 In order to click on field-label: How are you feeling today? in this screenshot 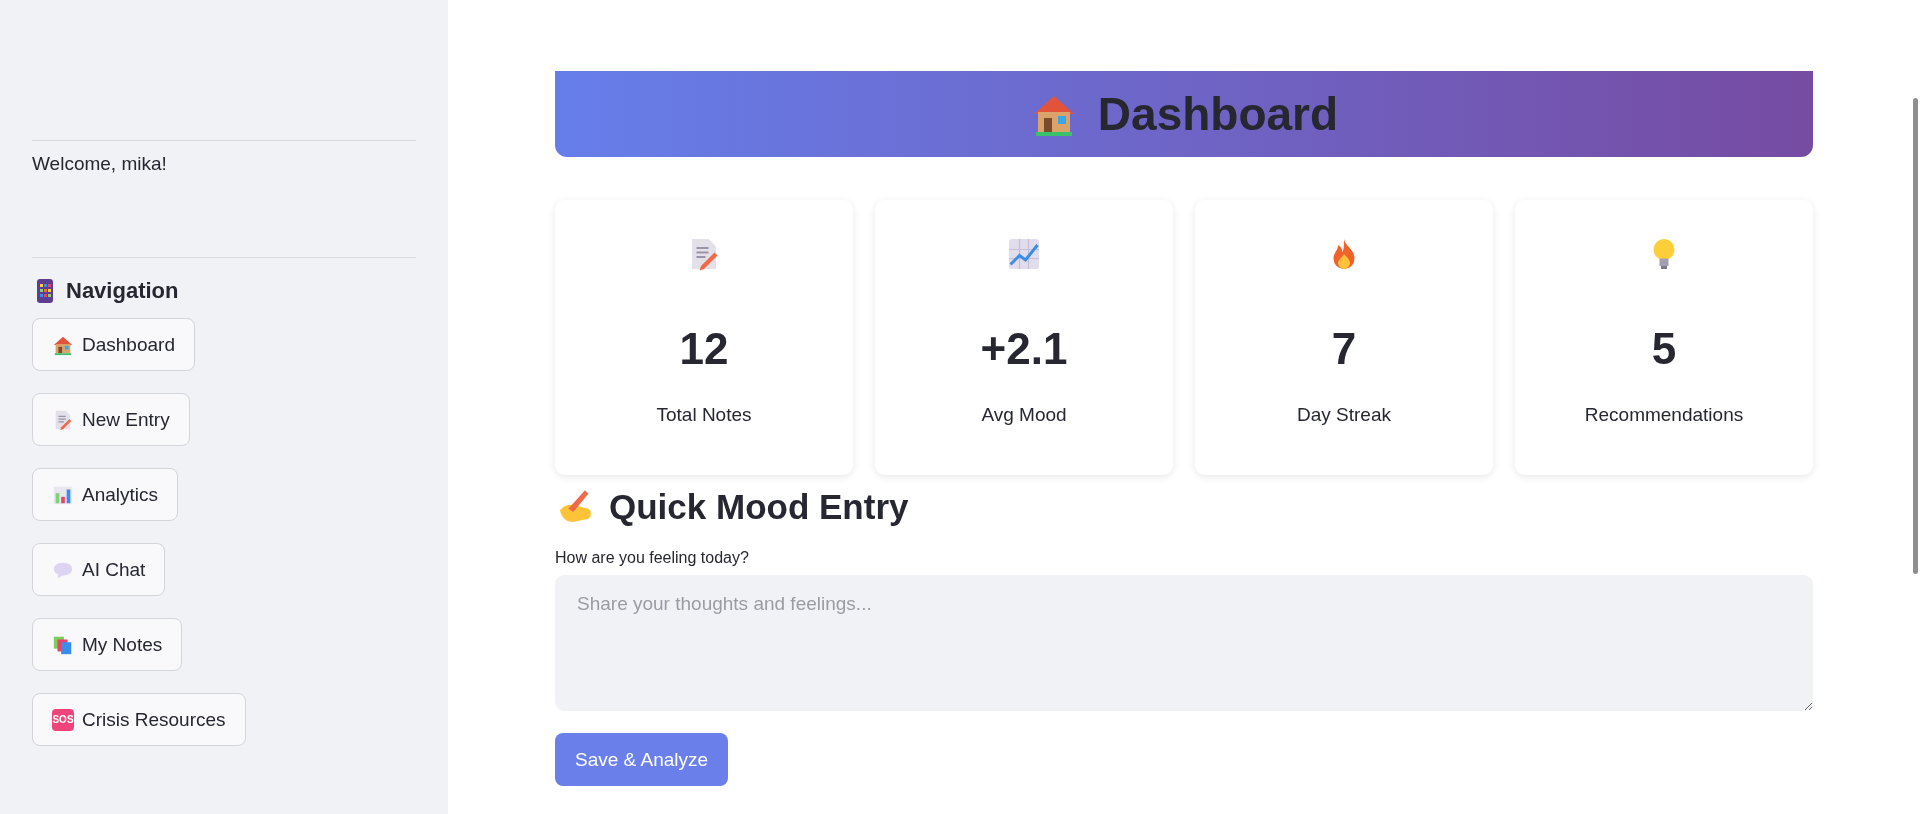, I will do `click(652, 558)`.